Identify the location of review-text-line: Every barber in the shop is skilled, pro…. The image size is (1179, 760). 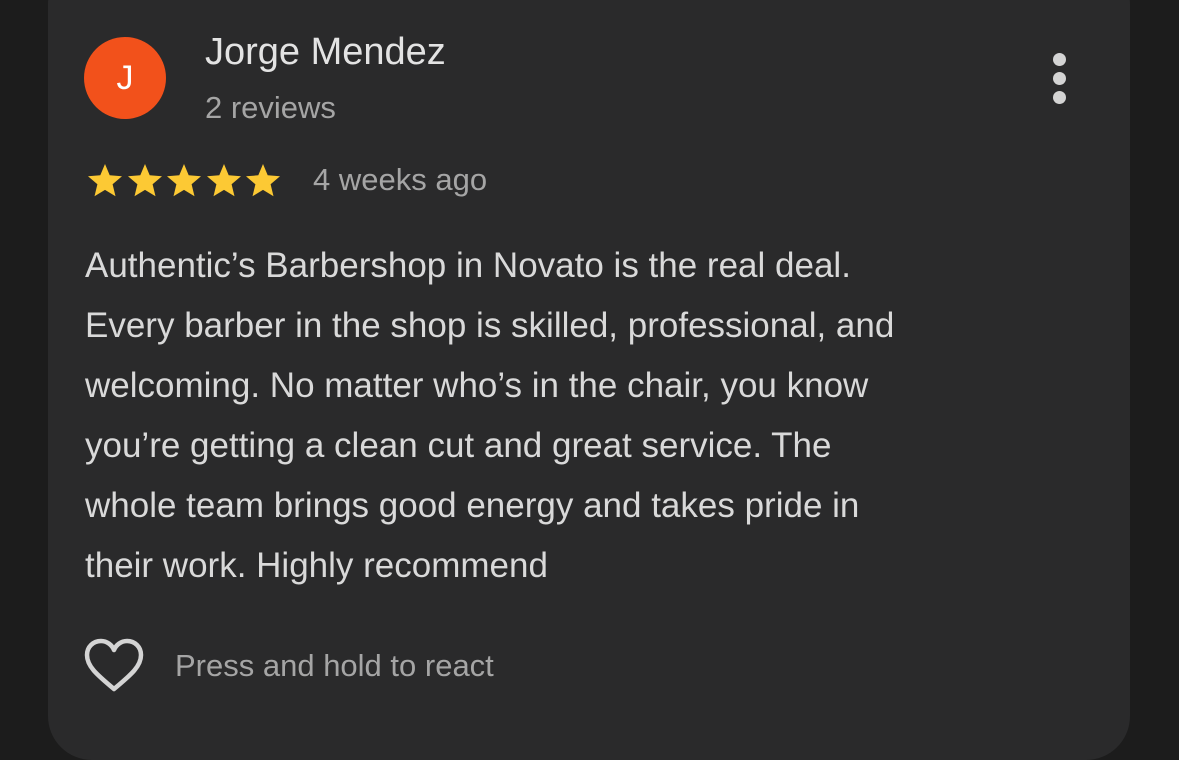
(490, 325).